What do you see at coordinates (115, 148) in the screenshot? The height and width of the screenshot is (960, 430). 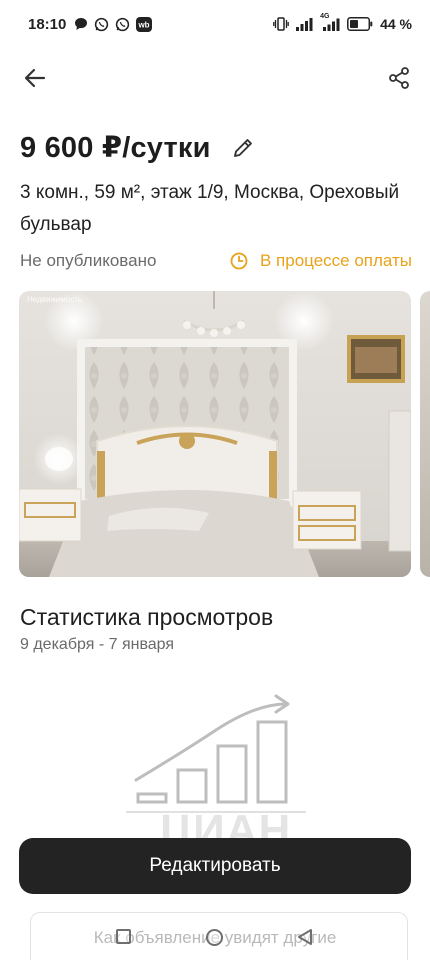 I see `listing-price: 9 600 ₽/сутки` at bounding box center [115, 148].